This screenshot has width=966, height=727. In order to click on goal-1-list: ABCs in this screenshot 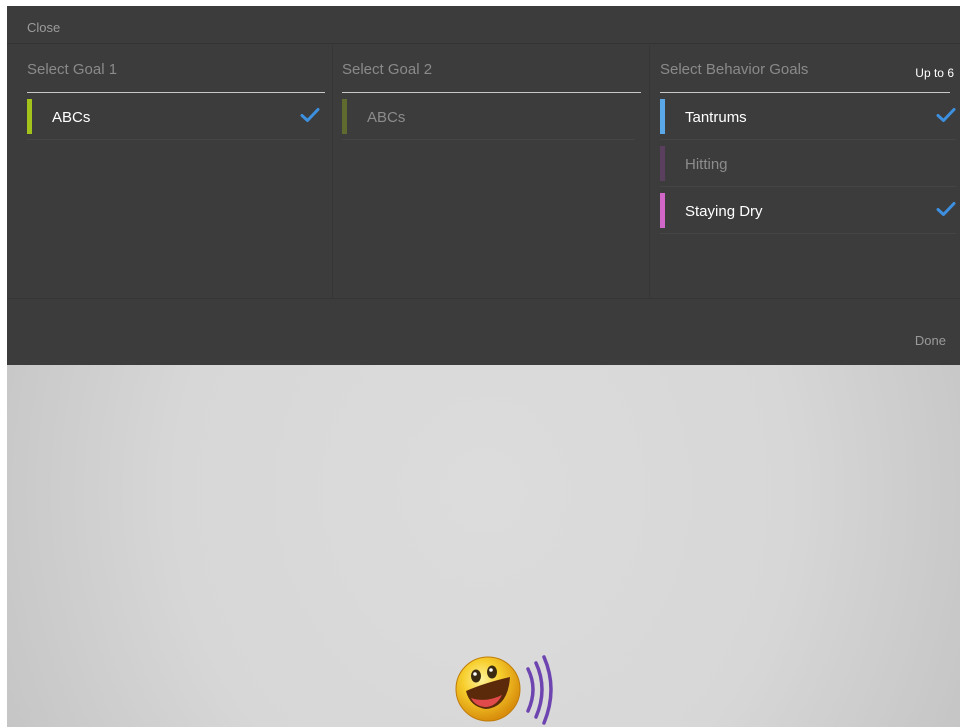, I will do `click(173, 116)`.